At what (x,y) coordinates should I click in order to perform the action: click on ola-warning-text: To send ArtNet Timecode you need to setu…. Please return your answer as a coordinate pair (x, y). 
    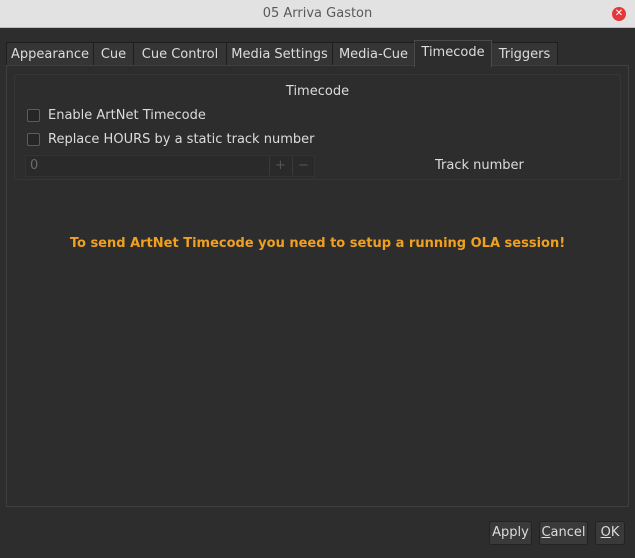
    Looking at the image, I should click on (317, 243).